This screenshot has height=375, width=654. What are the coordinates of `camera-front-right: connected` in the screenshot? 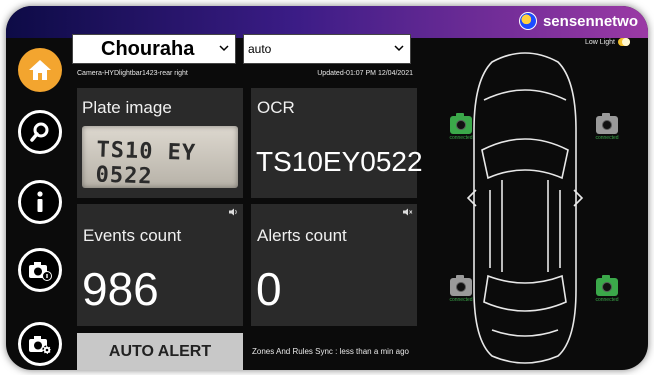 It's located at (607, 127).